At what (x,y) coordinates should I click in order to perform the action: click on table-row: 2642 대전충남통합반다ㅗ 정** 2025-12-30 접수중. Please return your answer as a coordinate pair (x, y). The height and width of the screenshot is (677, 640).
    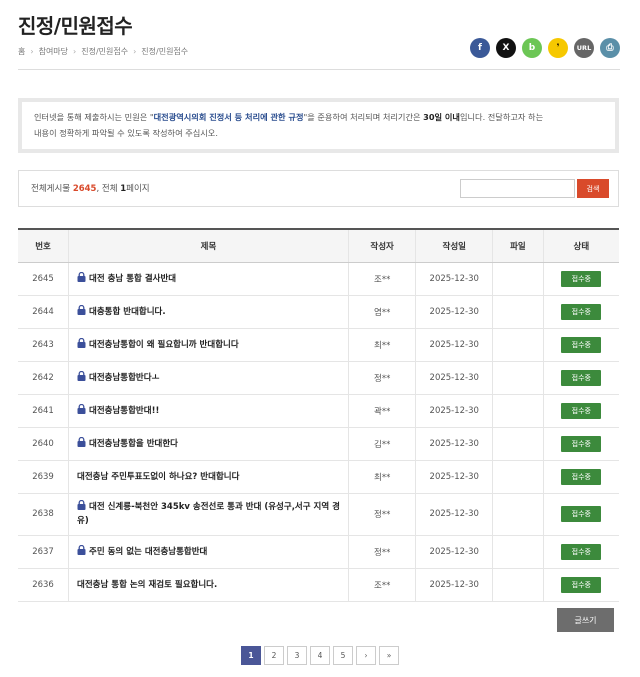
    Looking at the image, I should click on (318, 378).